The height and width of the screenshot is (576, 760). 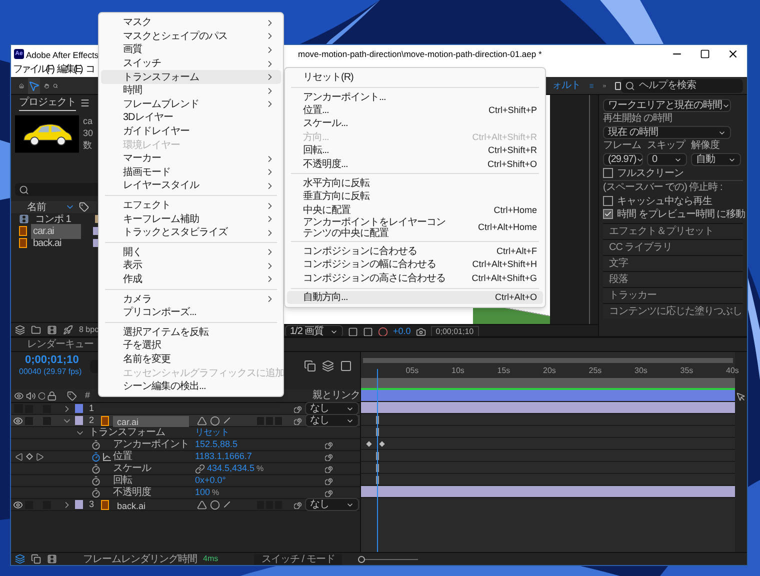 What do you see at coordinates (191, 37) in the screenshot?
I see `menu-item: マスクとシェイプのパス` at bounding box center [191, 37].